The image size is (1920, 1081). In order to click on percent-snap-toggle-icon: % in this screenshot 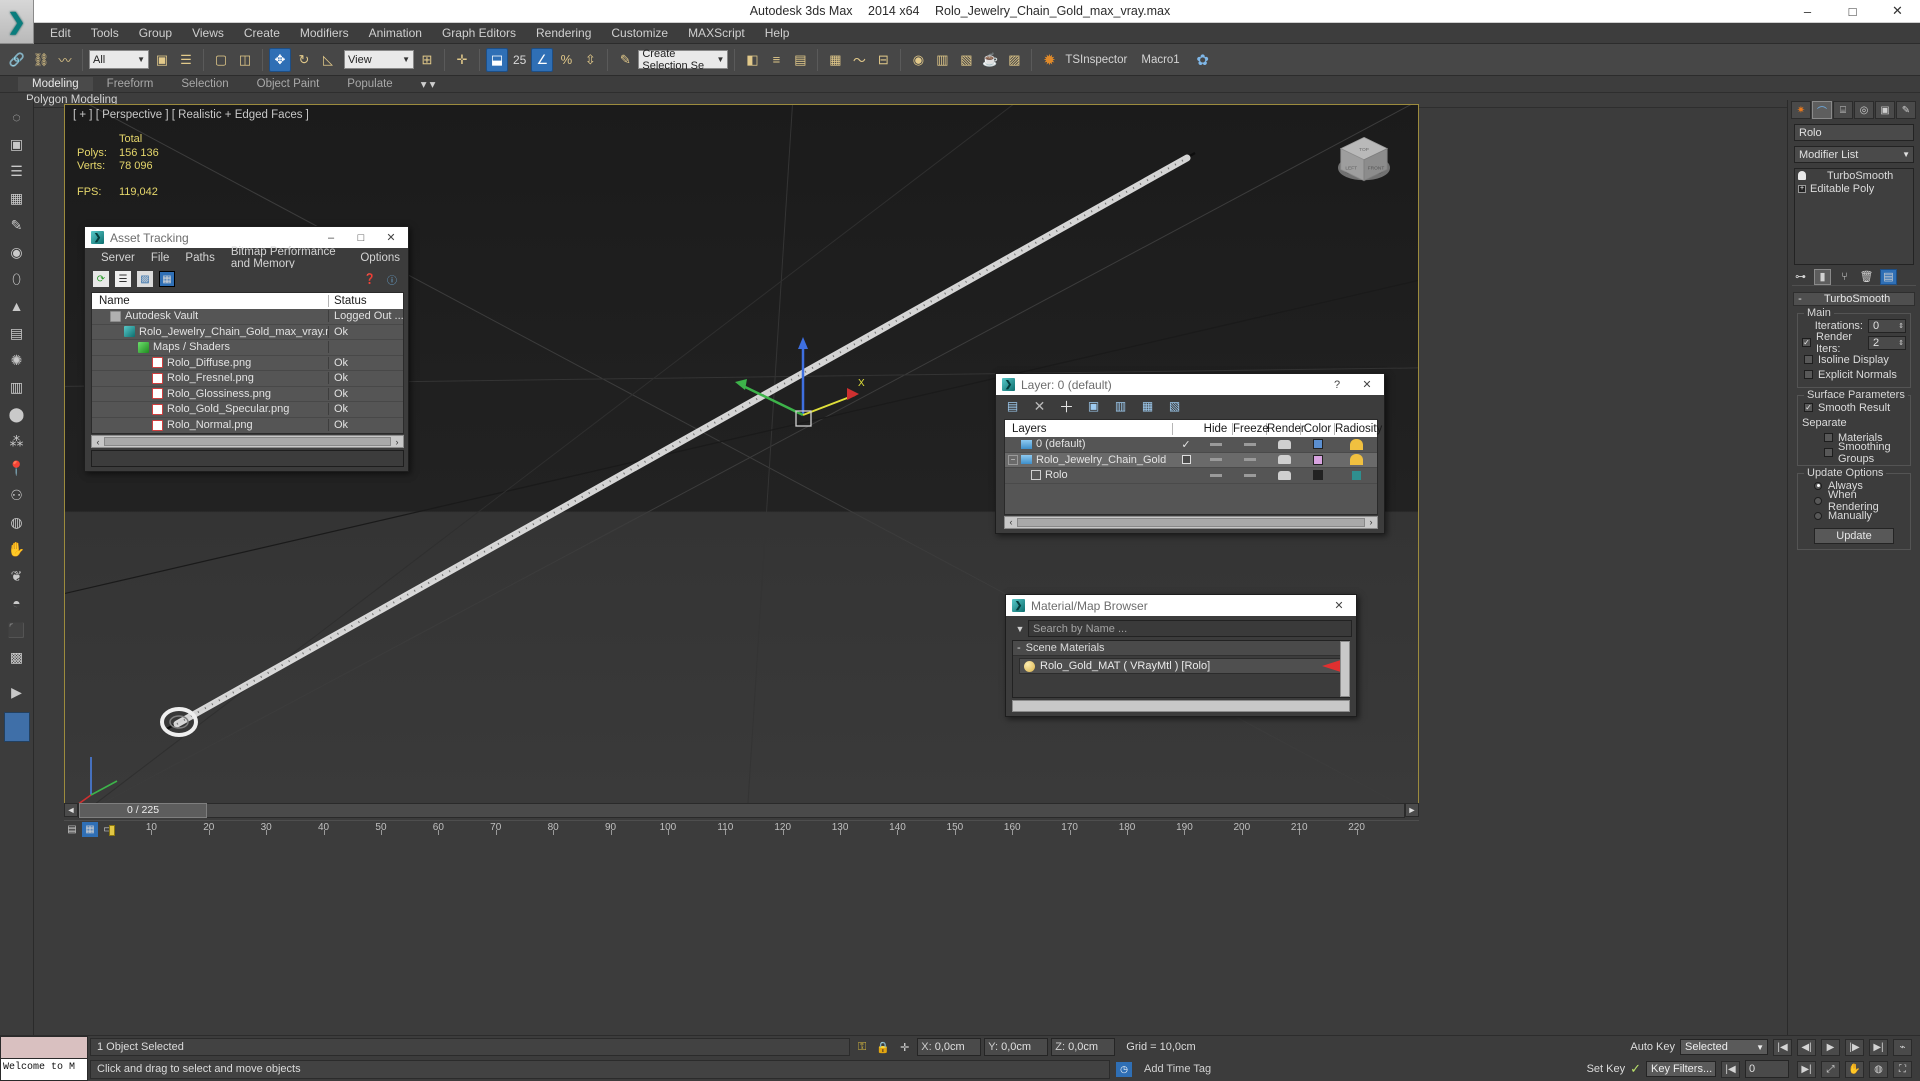, I will do `click(566, 60)`.